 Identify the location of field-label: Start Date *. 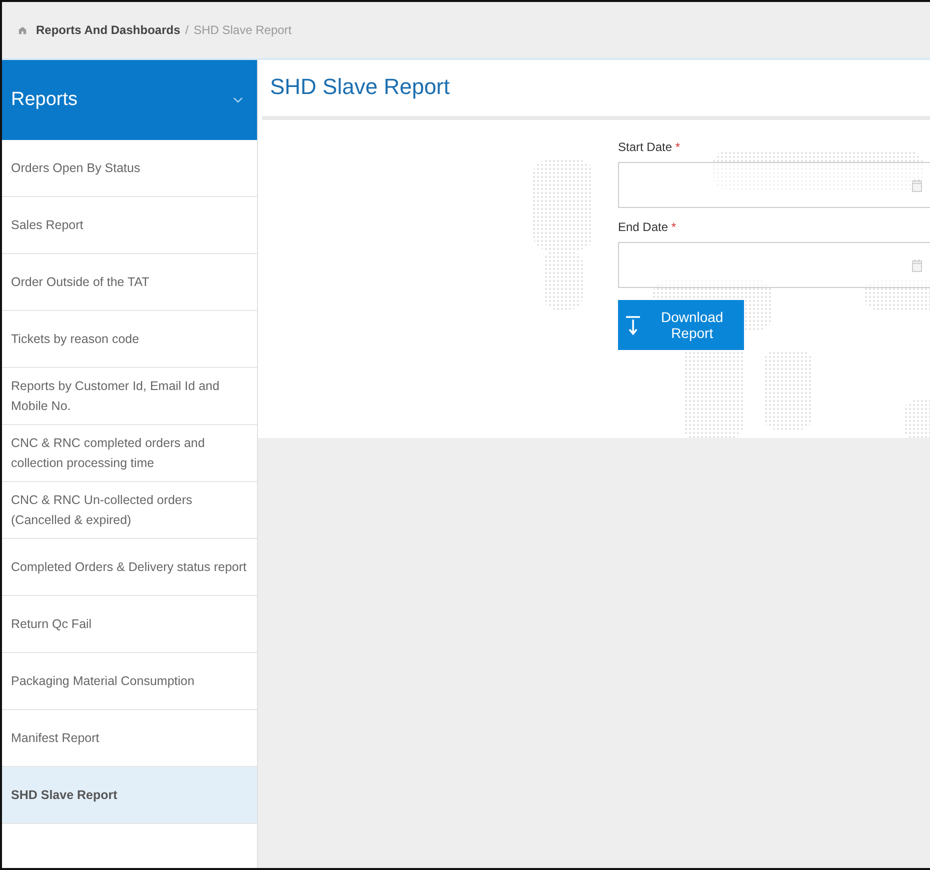
(650, 147).